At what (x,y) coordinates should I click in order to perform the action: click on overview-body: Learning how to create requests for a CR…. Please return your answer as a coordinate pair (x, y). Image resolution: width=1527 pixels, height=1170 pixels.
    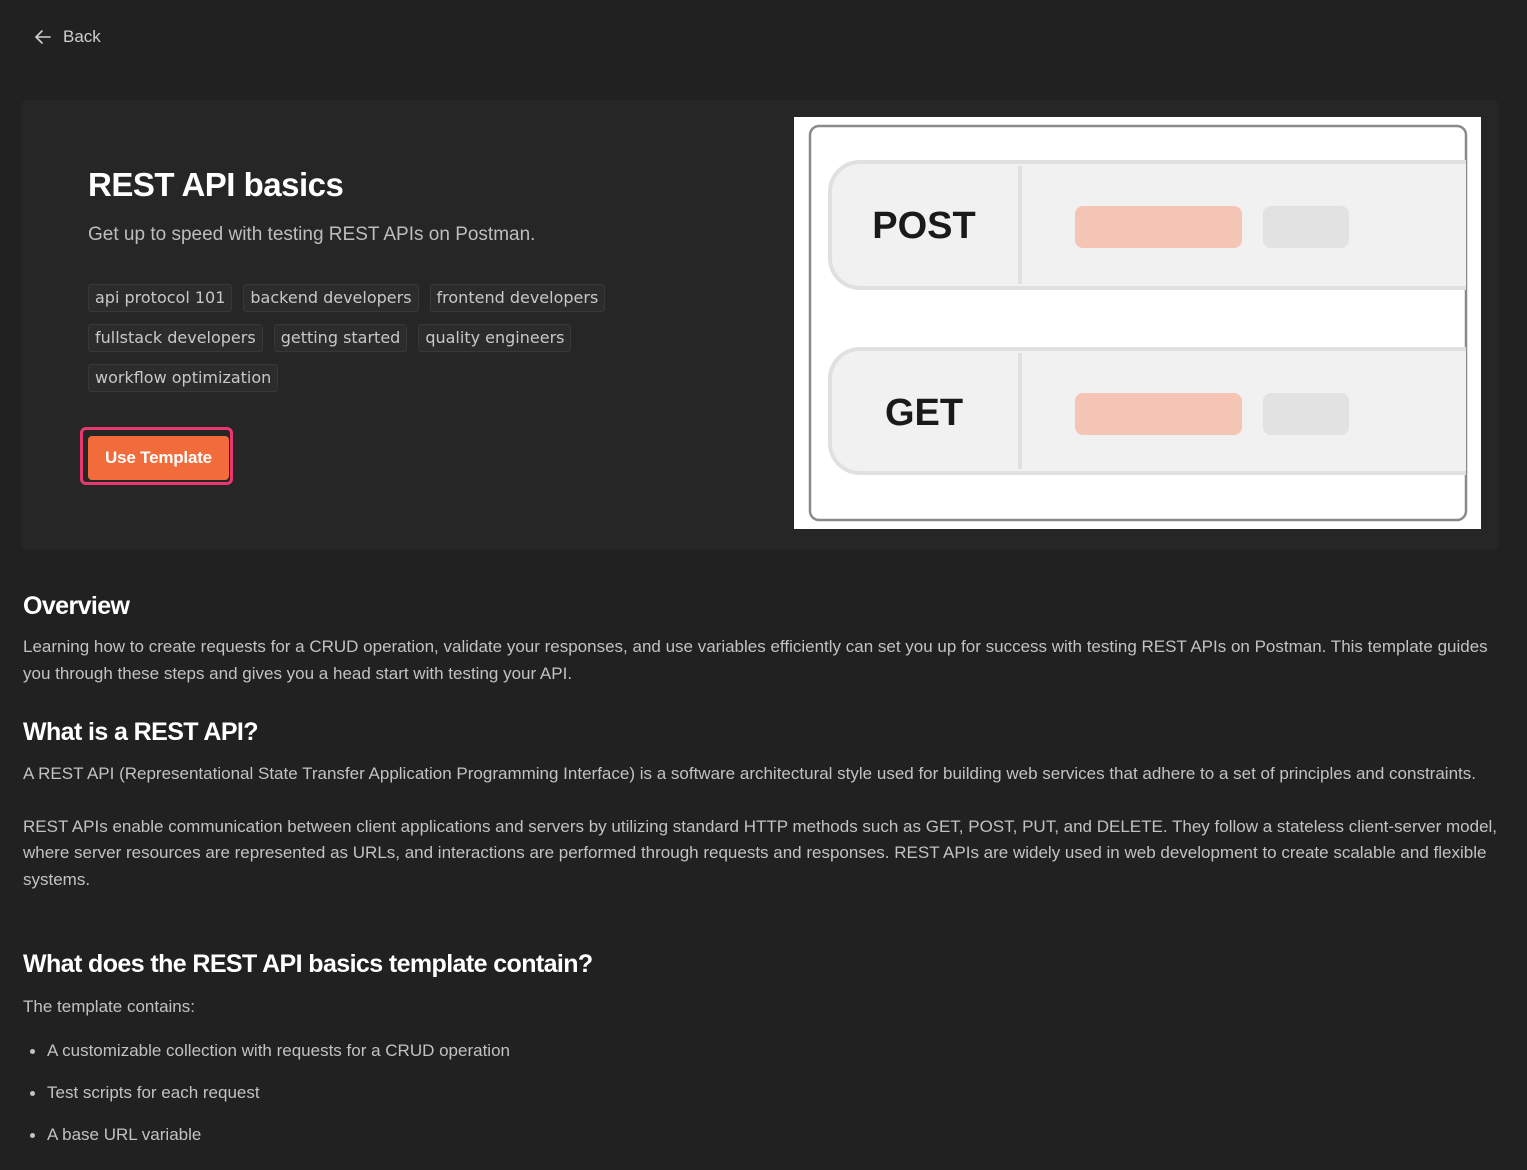
    Looking at the image, I should click on (755, 660).